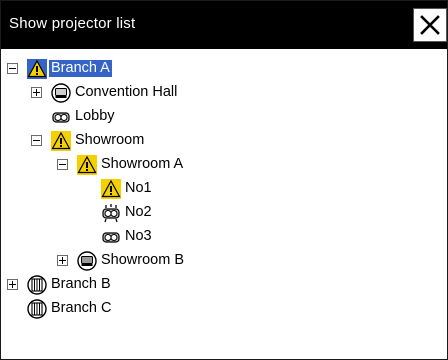  Describe the element at coordinates (138, 212) in the screenshot. I see `tree-label: No2` at that location.